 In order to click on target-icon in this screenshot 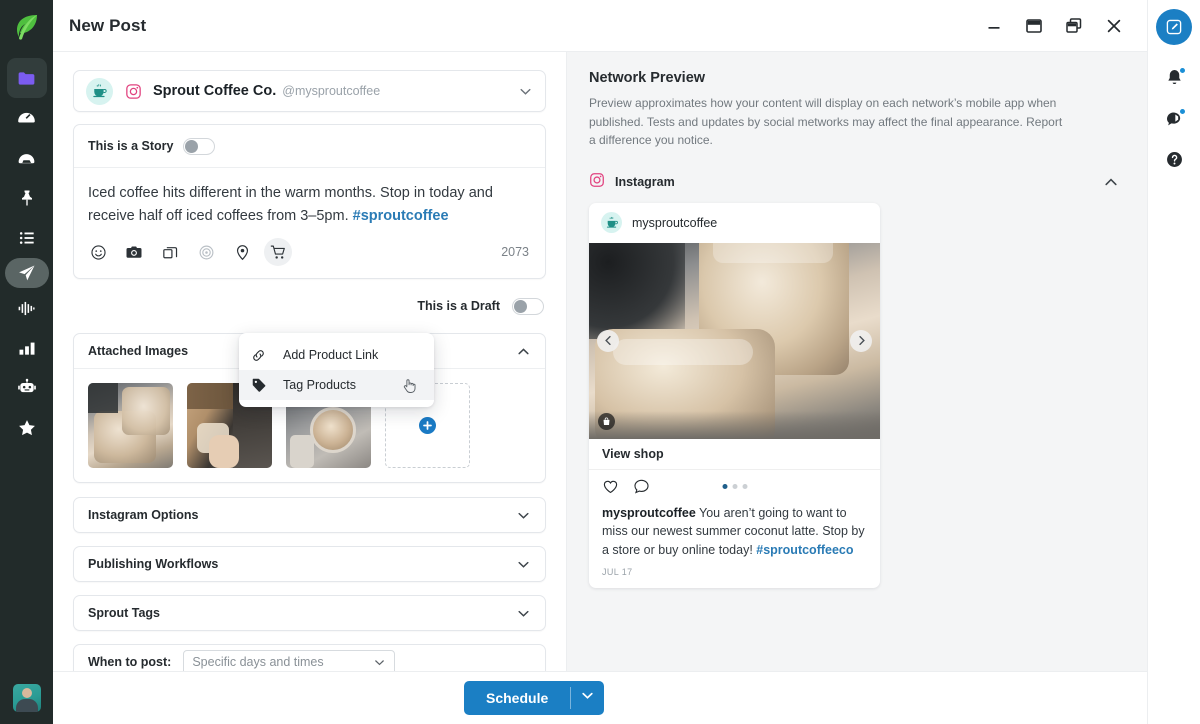, I will do `click(206, 252)`.